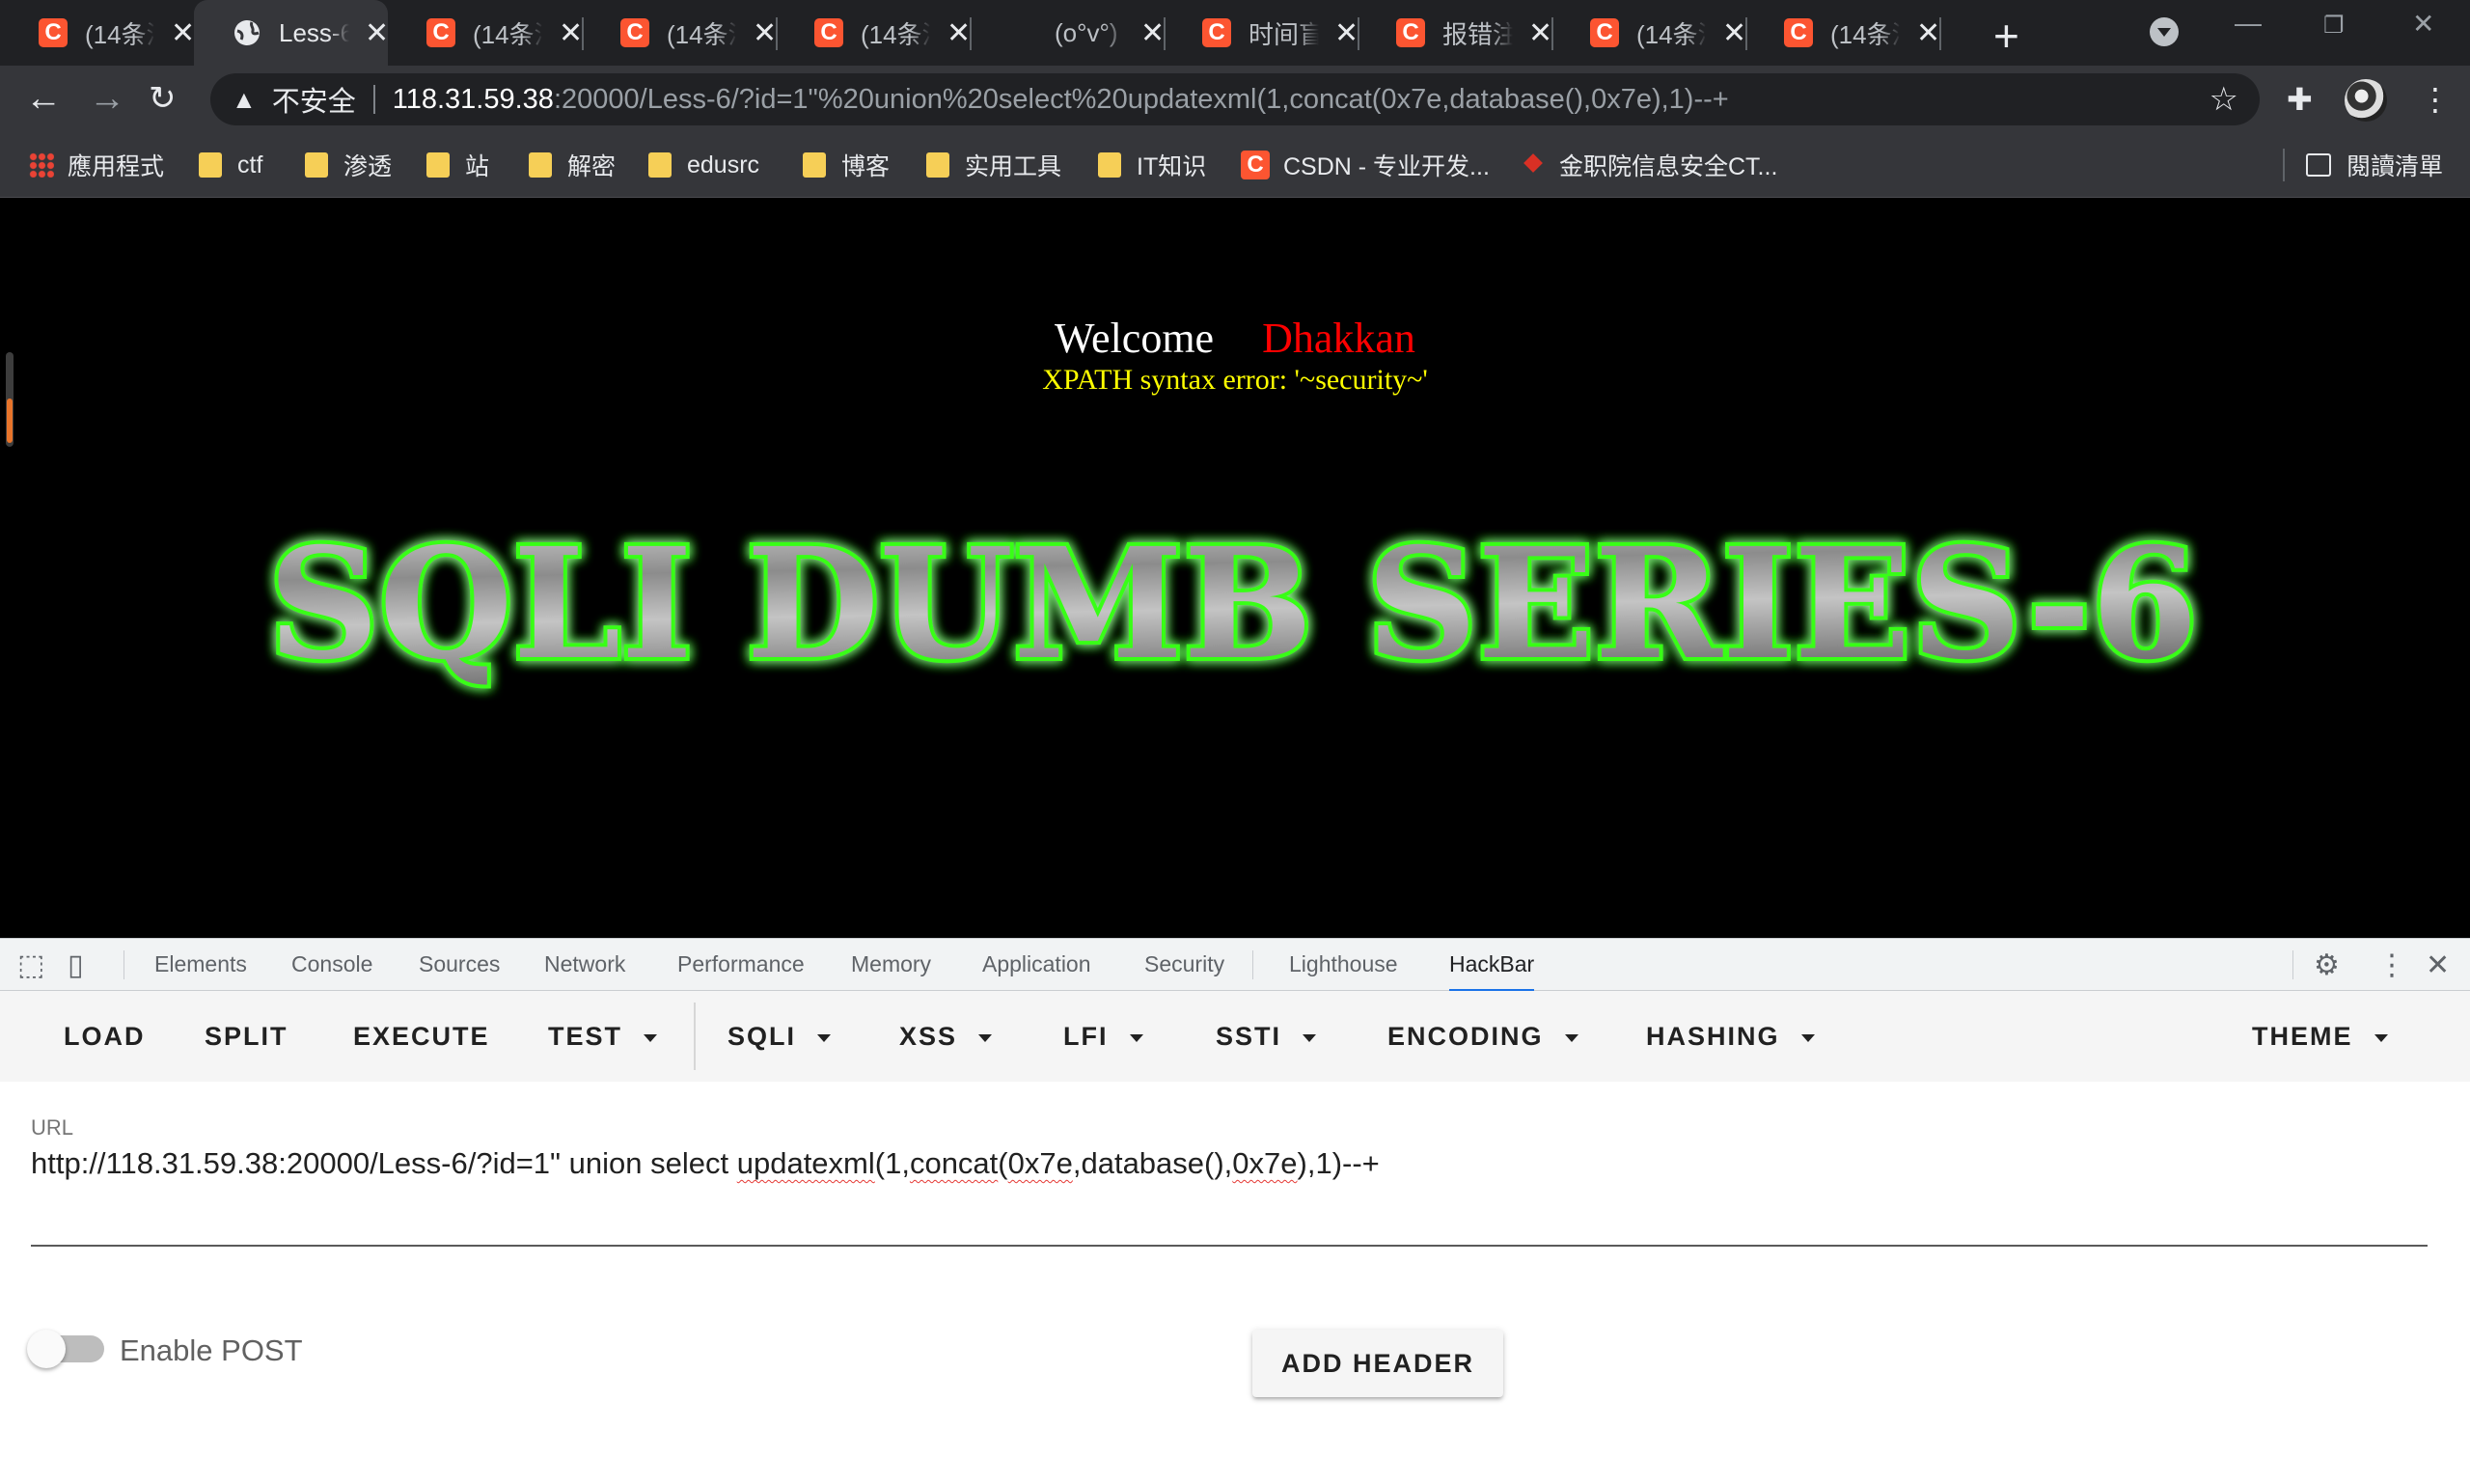  I want to click on bookmark-label: 渗透, so click(368, 166).